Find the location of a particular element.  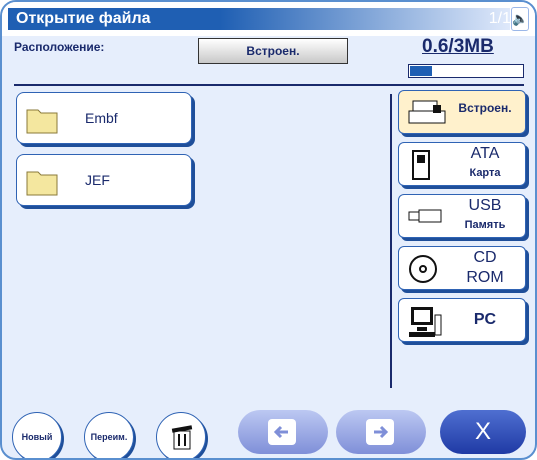

folder-item-jef: JEF is located at coordinates (104, 180).